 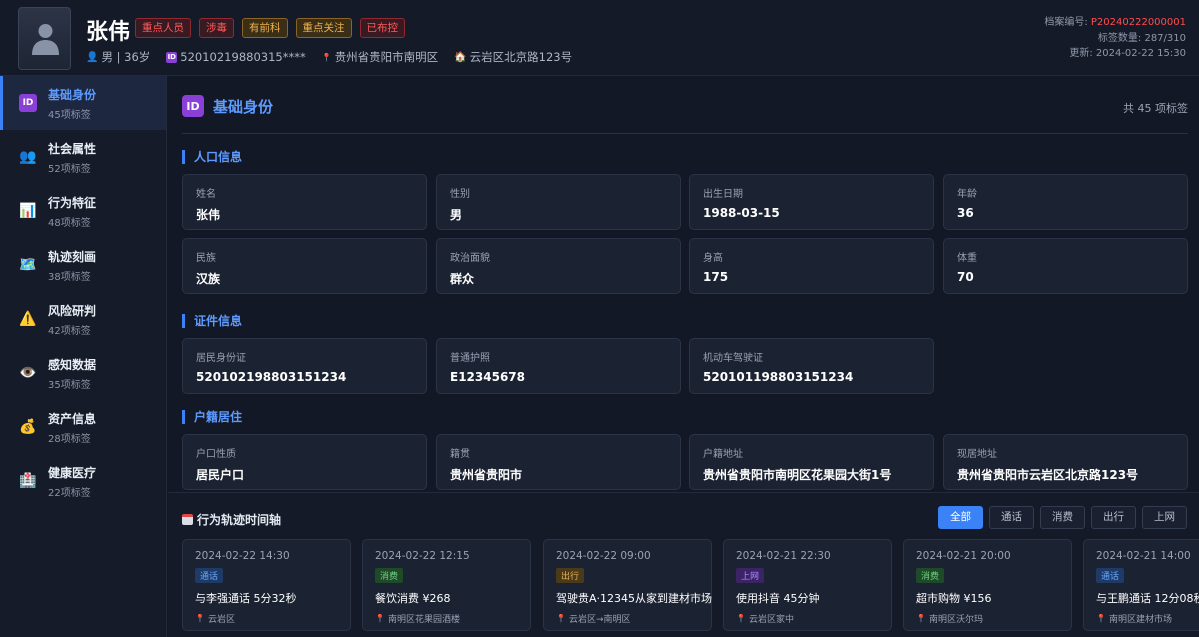 What do you see at coordinates (1065, 266) in the screenshot?
I see `field-card: 体重 70` at bounding box center [1065, 266].